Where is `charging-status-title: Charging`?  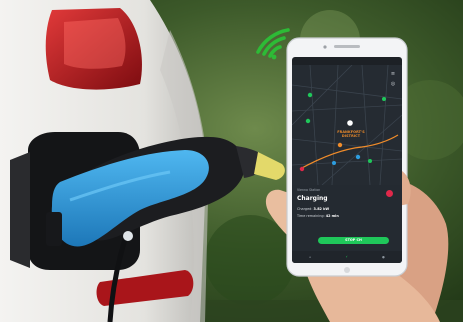 charging-status-title: Charging is located at coordinates (312, 198).